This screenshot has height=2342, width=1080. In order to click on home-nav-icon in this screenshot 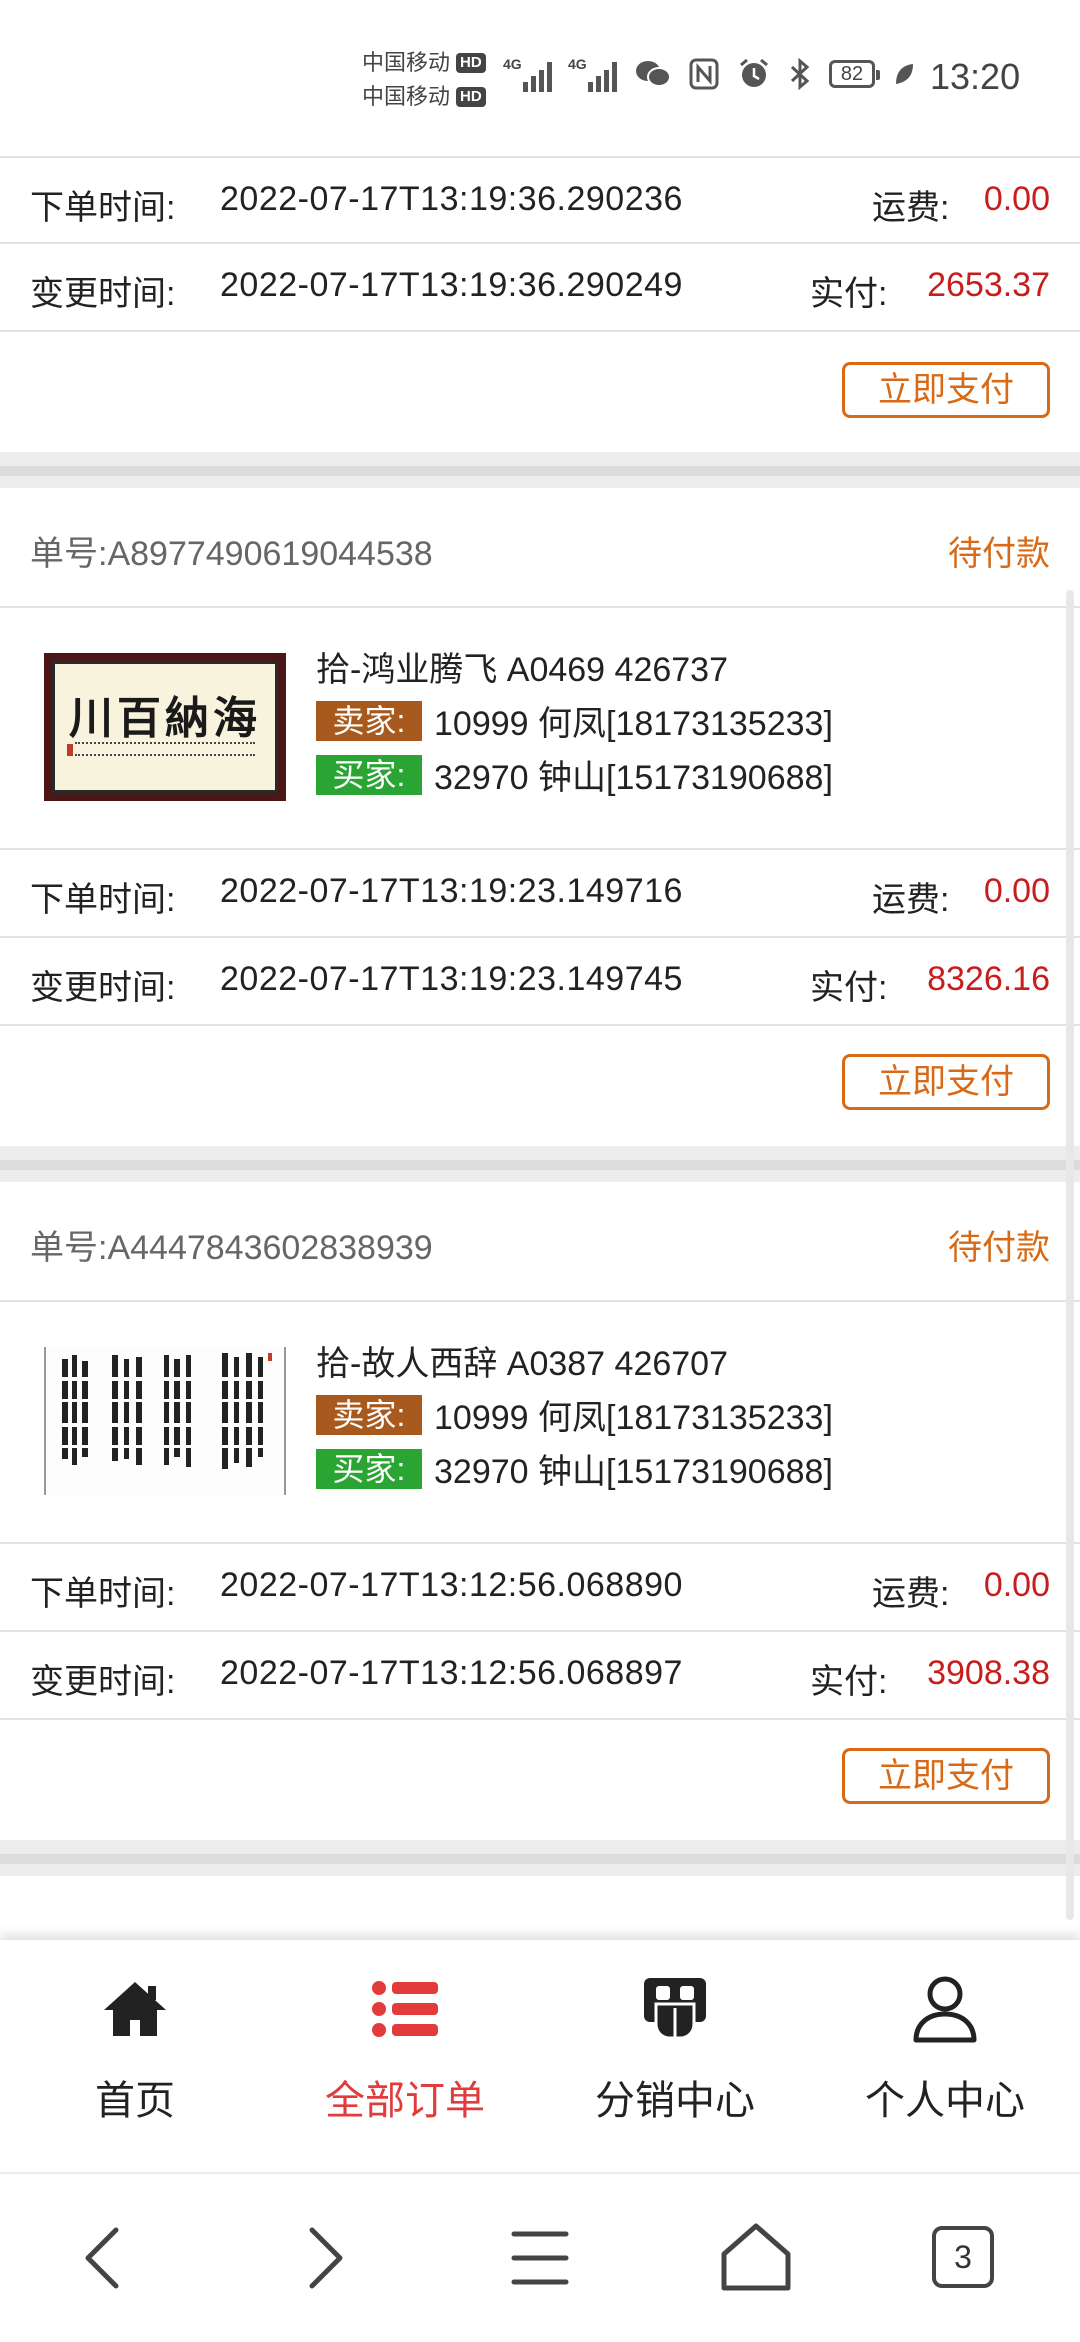, I will do `click(756, 2258)`.